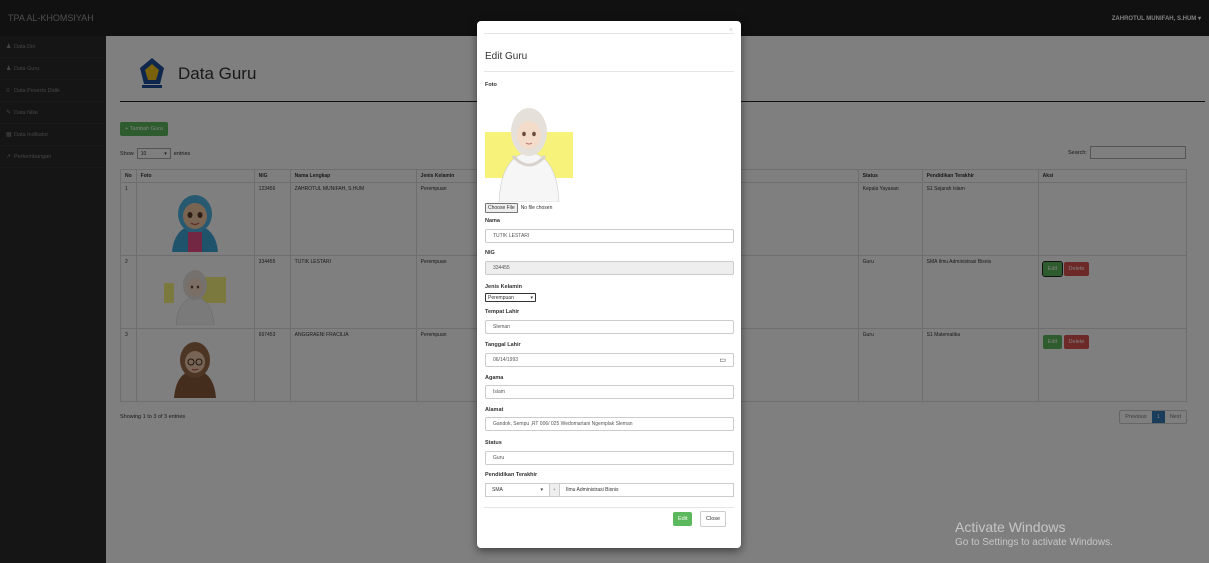 This screenshot has width=1209, height=563. I want to click on pendidikan-input-group: SMA ▾ + Ilmu Administrasi Bisnis, so click(609, 490).